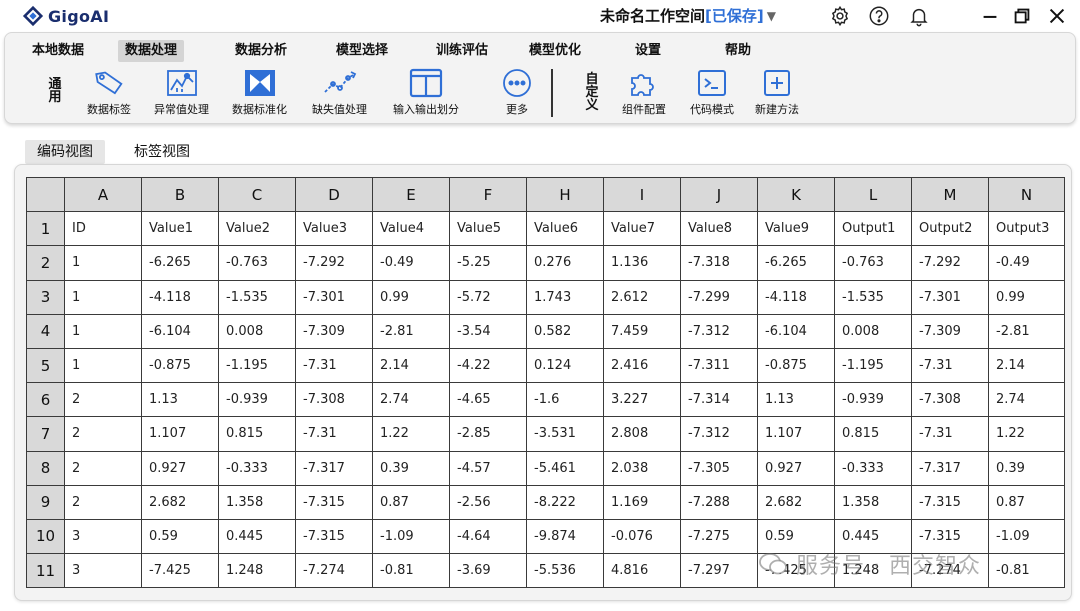  What do you see at coordinates (103, 229) in the screenshot?
I see `table-cell: ID` at bounding box center [103, 229].